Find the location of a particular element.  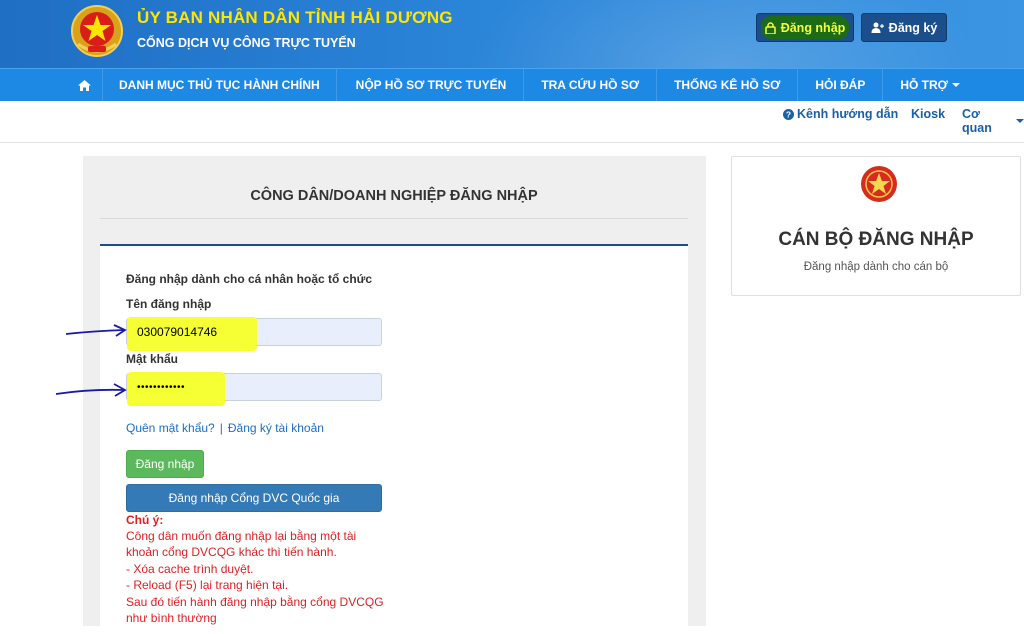

password-label: Mật khẩu is located at coordinates (152, 359).